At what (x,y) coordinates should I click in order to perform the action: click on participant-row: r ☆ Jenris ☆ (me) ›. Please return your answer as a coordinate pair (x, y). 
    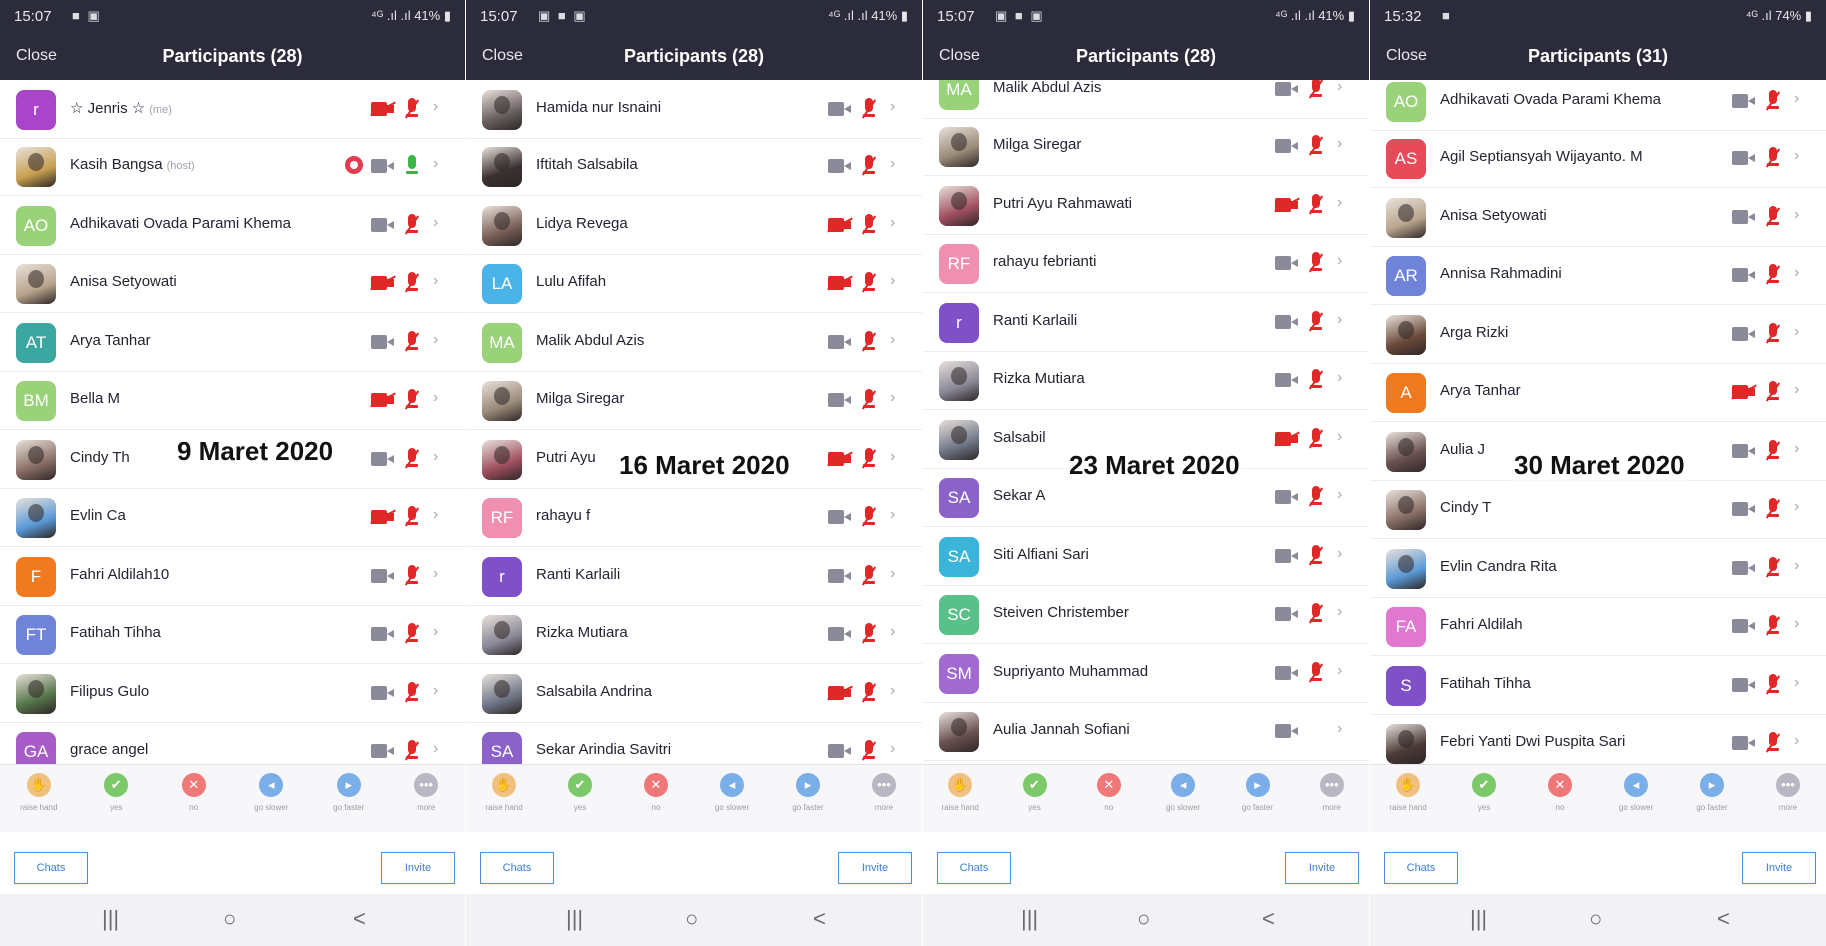
    Looking at the image, I should click on (232, 109).